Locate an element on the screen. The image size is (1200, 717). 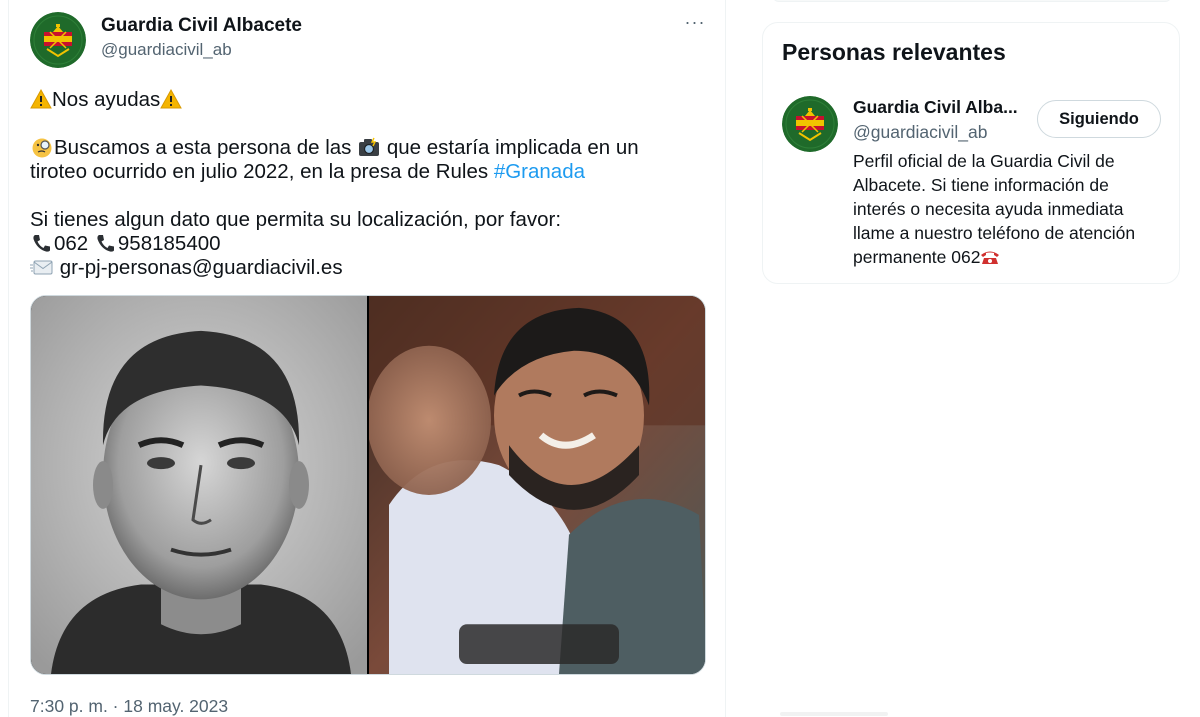
envelope-icon is located at coordinates (41, 267).